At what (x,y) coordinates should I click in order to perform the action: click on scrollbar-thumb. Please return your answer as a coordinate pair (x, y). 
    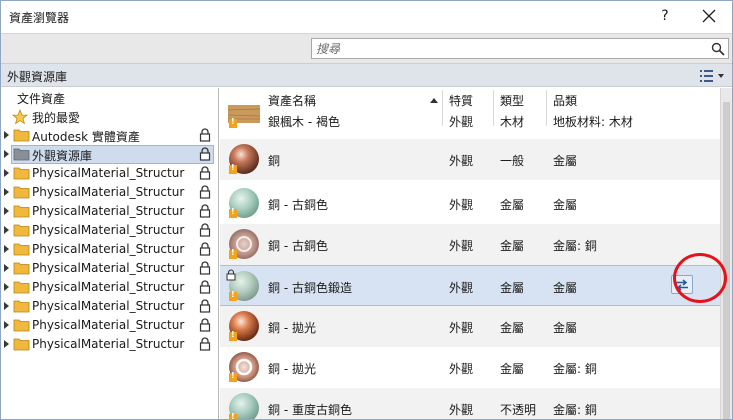
    Looking at the image, I should click on (726, 260).